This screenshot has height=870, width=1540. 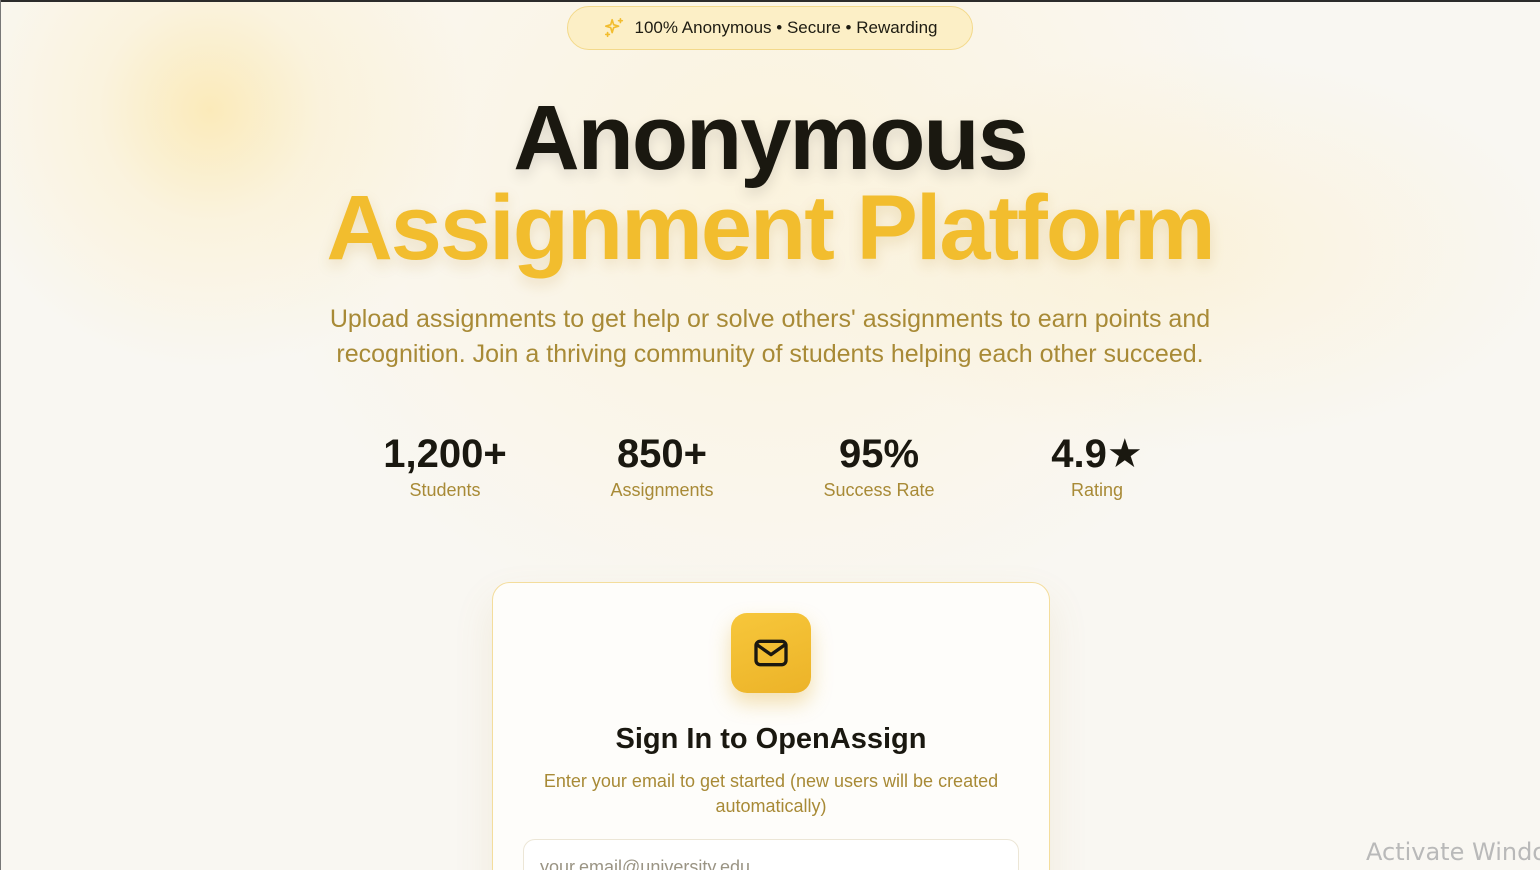 I want to click on stat-label: Assignments, so click(x=662, y=490).